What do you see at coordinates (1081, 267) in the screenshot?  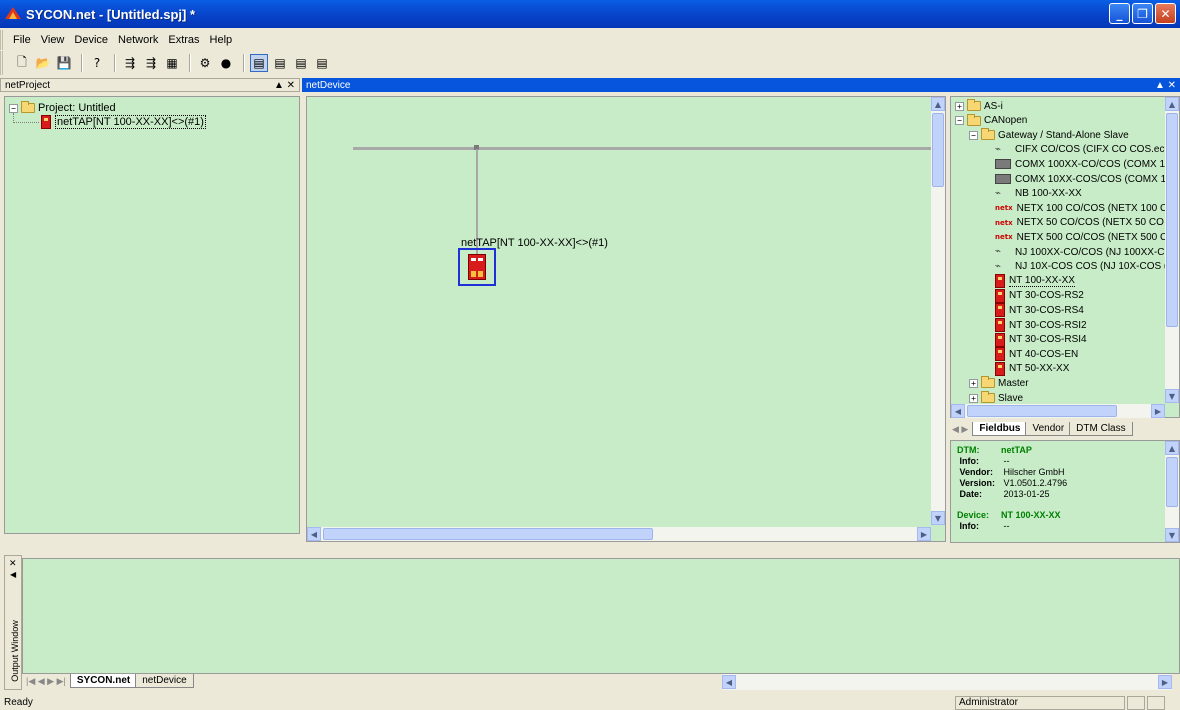 I see `catalog-item-nj10x: ⌁ NJ 10X-COS COS (NJ 10X-COS (` at bounding box center [1081, 267].